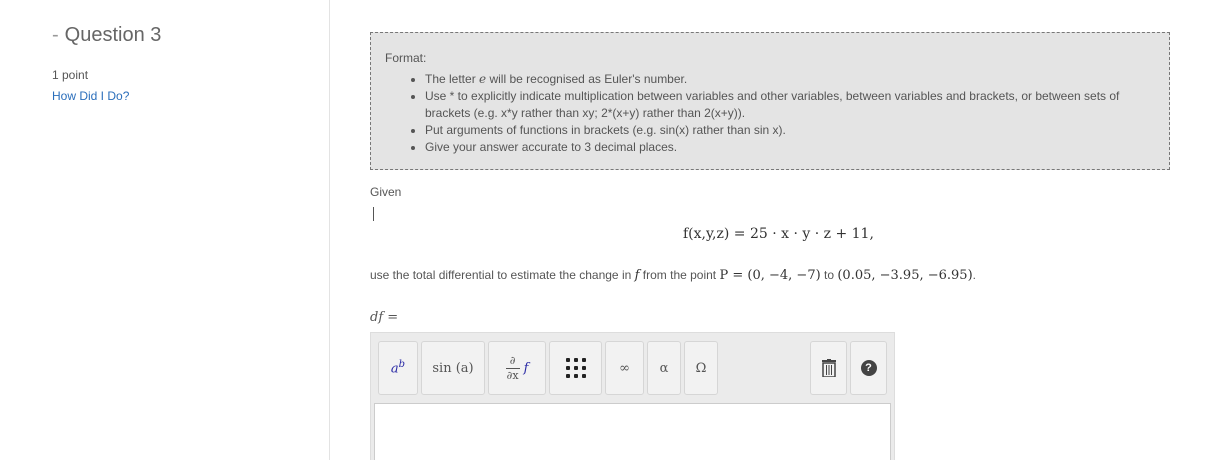 Image resolution: width=1226 pixels, height=460 pixels. Describe the element at coordinates (452, 79) in the screenshot. I see `format-item-euler-pre: The letter` at that location.